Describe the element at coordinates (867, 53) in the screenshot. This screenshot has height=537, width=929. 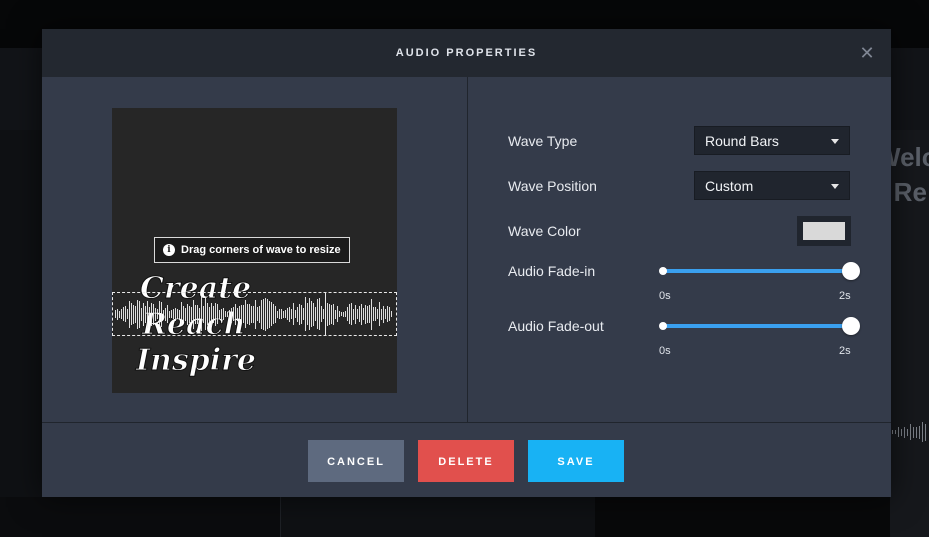
I see `close-icon: ✕` at that location.